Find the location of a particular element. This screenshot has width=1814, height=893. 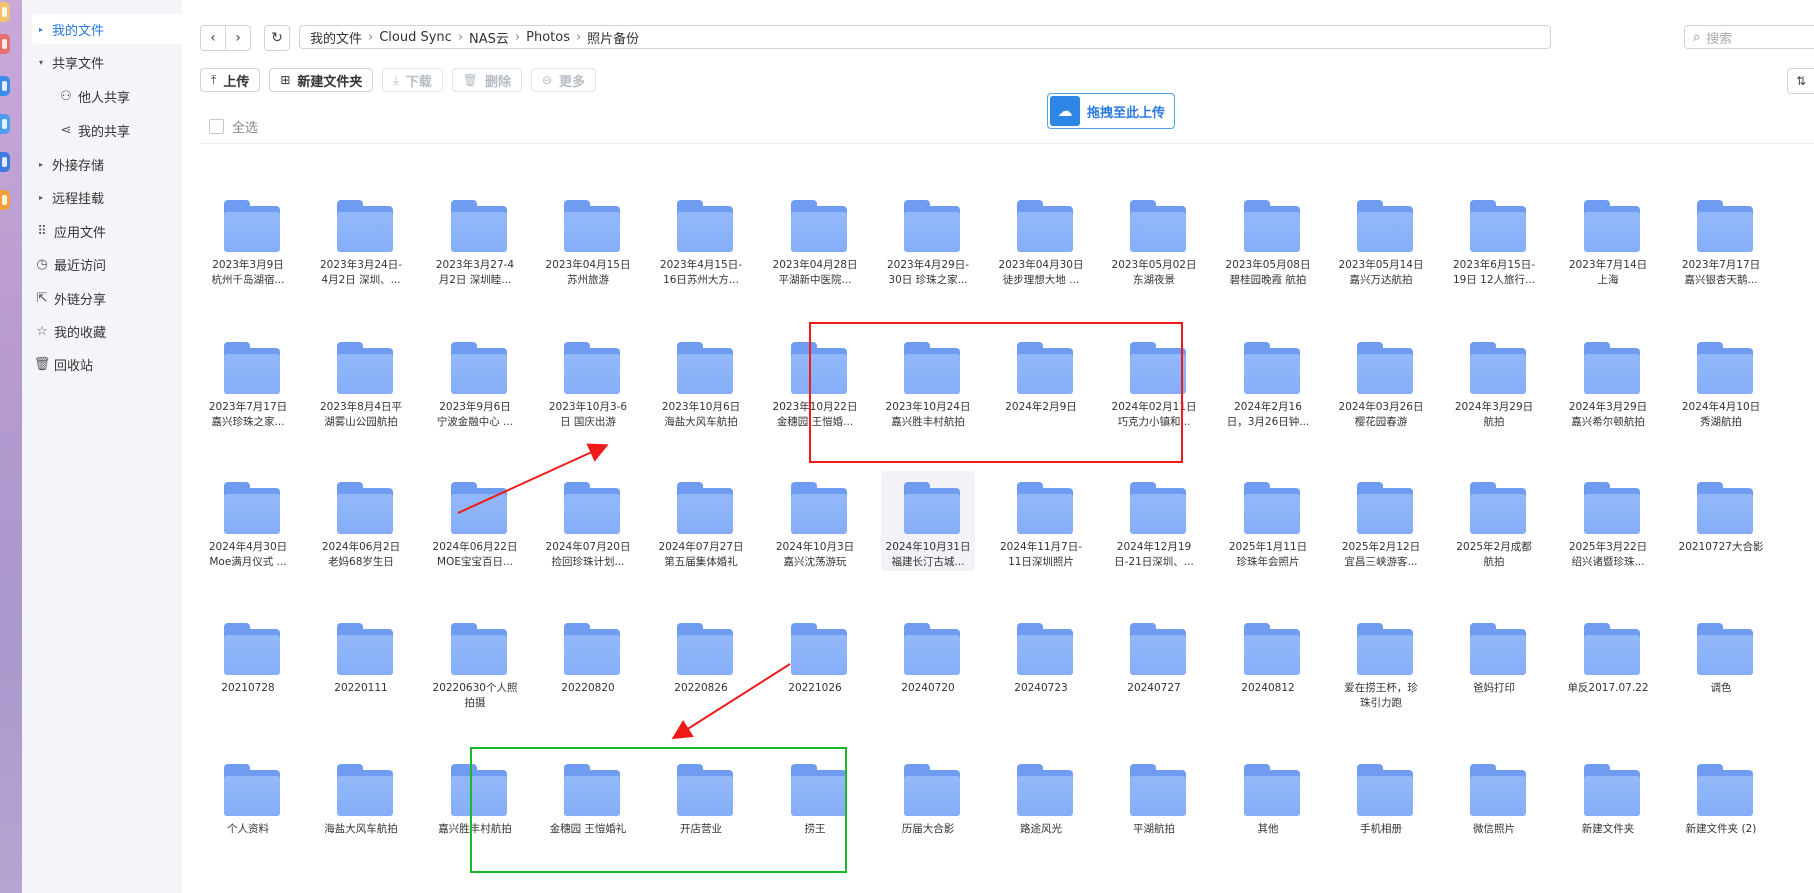

folder-item: 2023年04月15日 苏州旅游 is located at coordinates (588, 239).